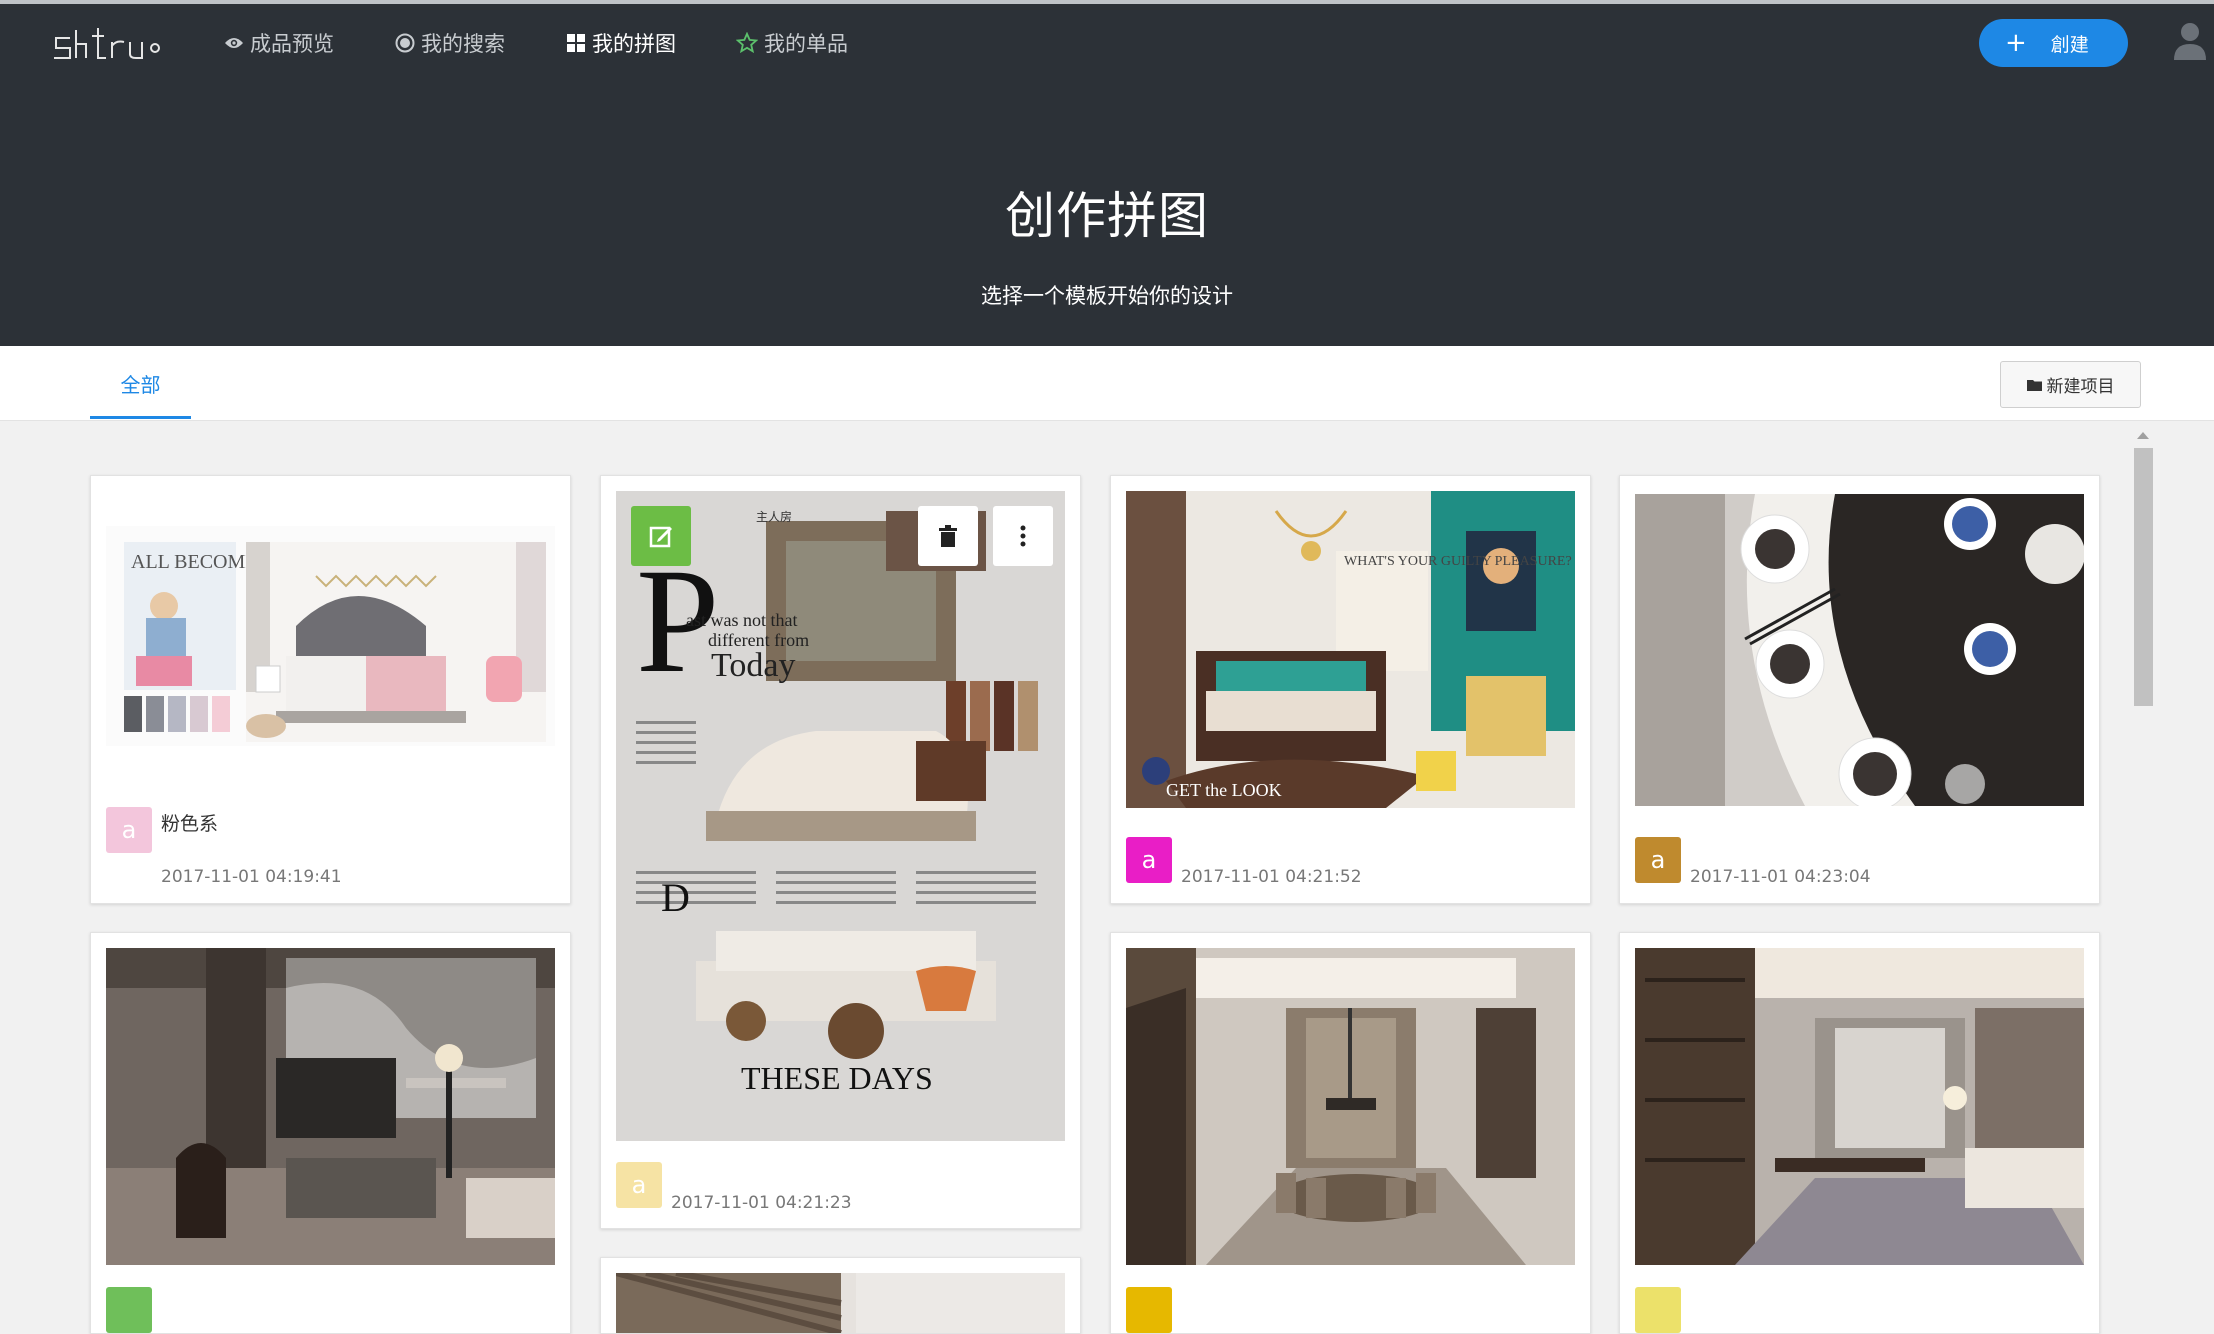  I want to click on collage-card: a 2017-11-01 04:23:04, so click(1859, 689).